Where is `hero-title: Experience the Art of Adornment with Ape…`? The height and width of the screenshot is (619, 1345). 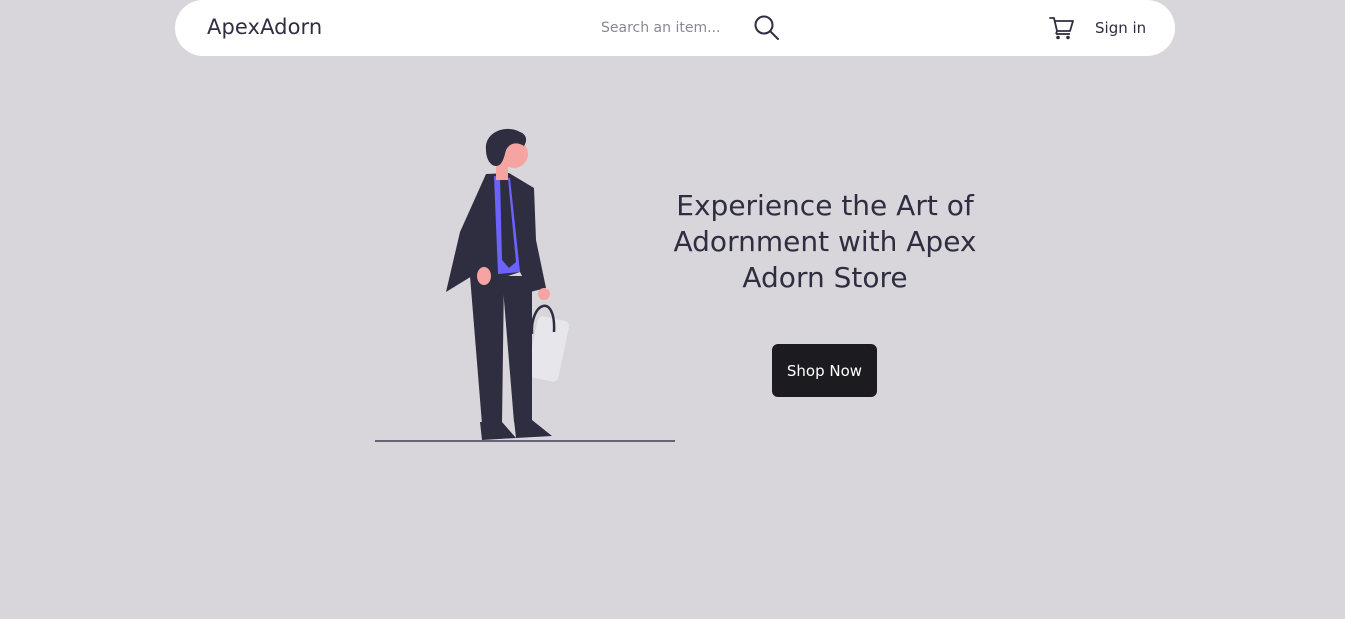 hero-title: Experience the Art of Adornment with Ape… is located at coordinates (825, 241).